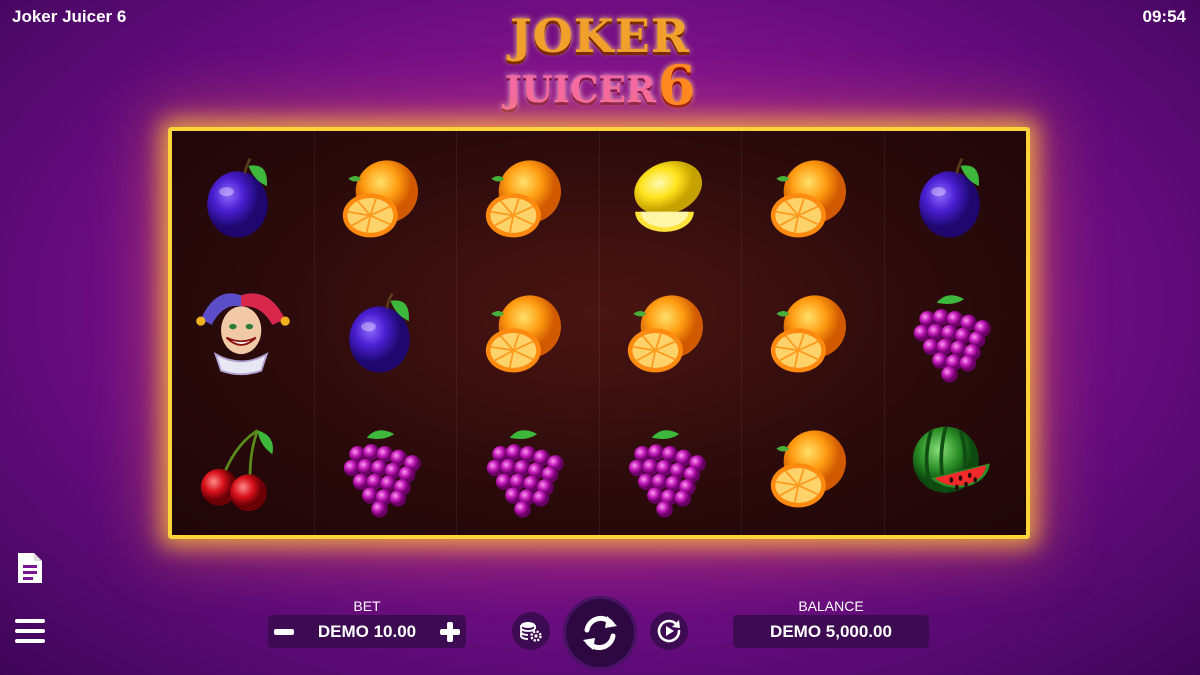  I want to click on cherries-symbol, so click(236, 469).